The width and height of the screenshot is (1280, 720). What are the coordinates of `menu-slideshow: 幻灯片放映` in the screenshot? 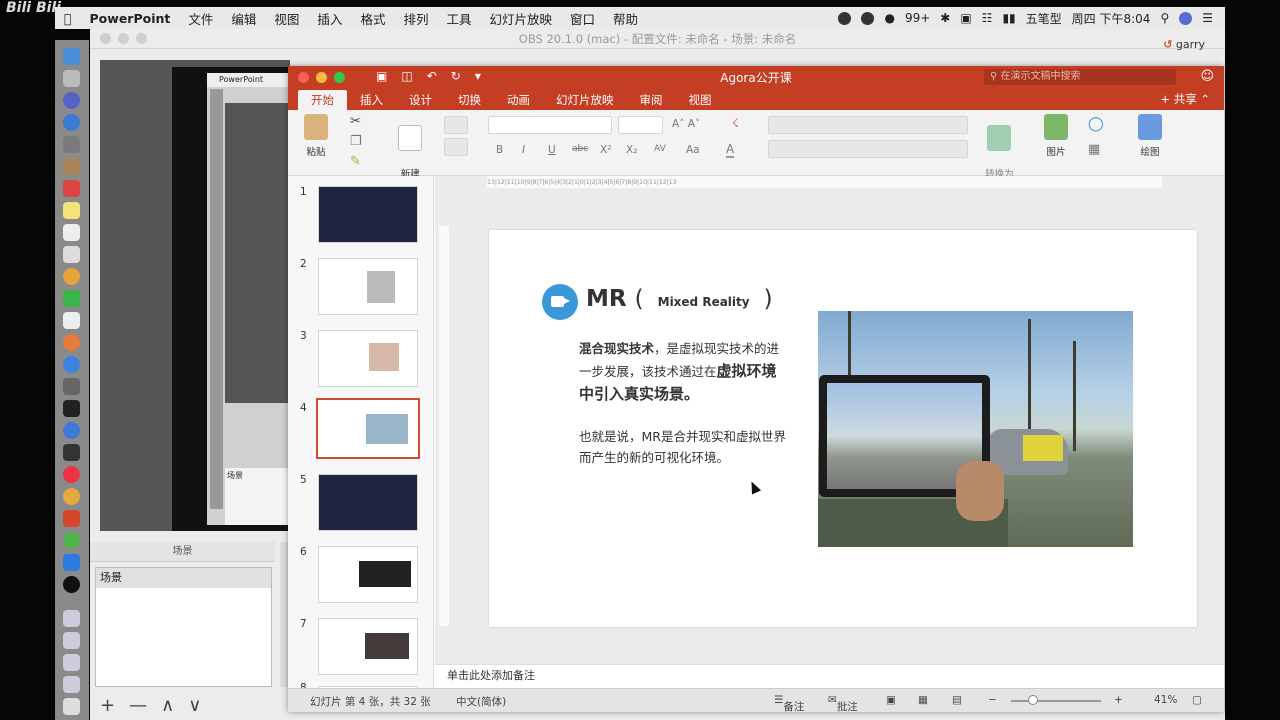 It's located at (520, 18).